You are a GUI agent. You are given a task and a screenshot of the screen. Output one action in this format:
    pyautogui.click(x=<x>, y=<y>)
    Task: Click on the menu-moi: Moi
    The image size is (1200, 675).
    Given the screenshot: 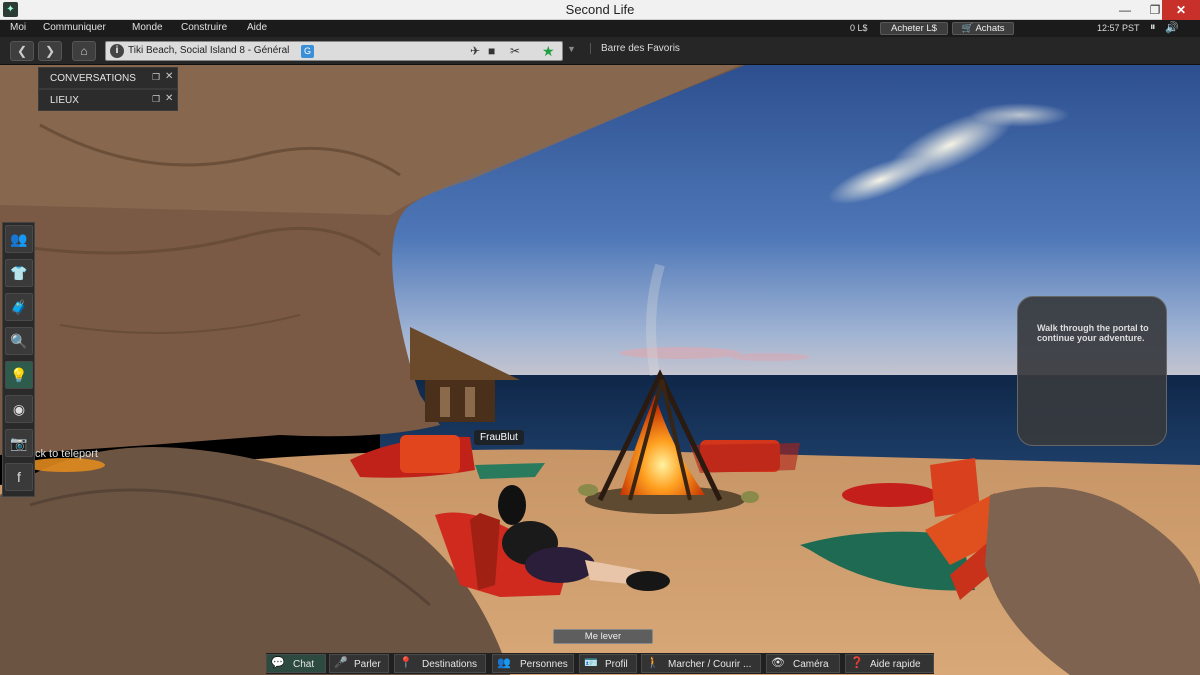 What is the action you would take?
    pyautogui.click(x=18, y=27)
    